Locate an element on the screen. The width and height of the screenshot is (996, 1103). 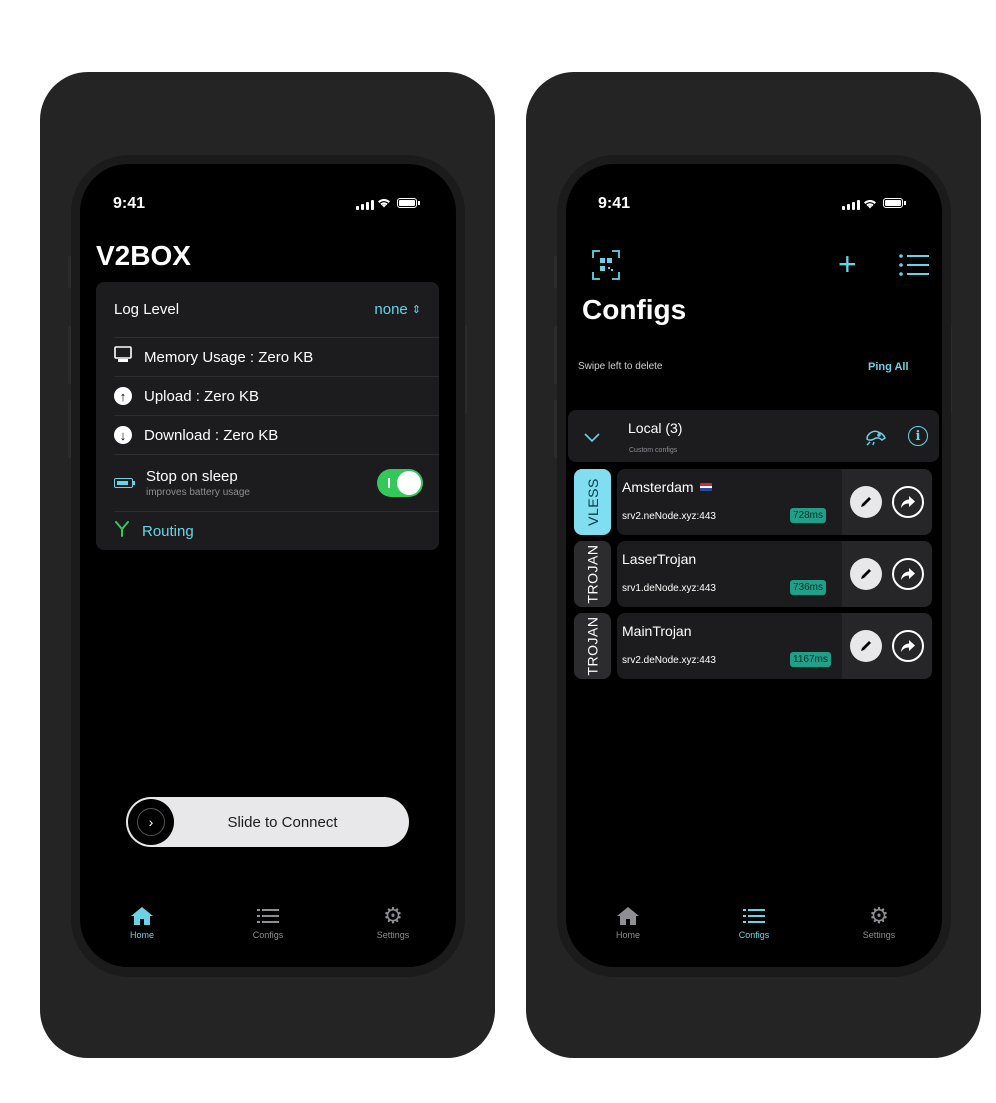
slide-to-connect: › Slide to Connect is located at coordinates (267, 822).